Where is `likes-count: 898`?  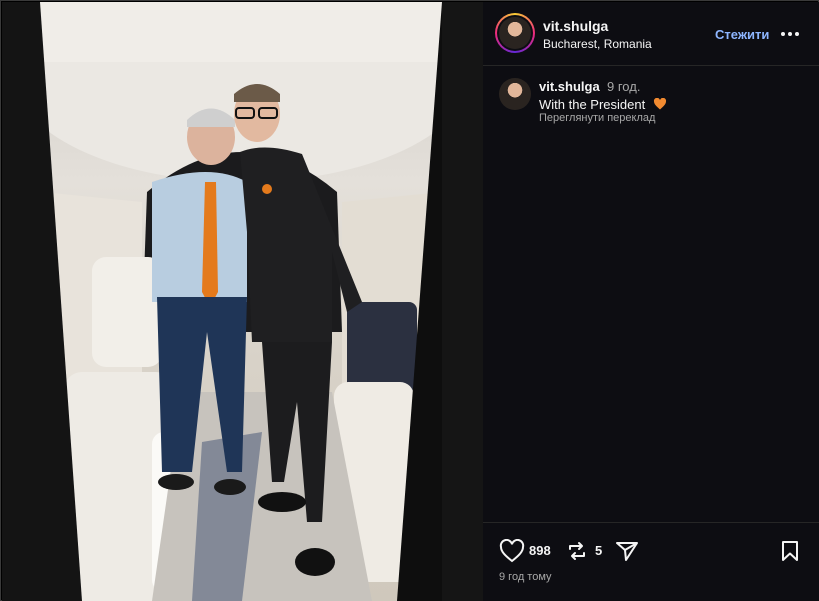
likes-count: 898 is located at coordinates (540, 550).